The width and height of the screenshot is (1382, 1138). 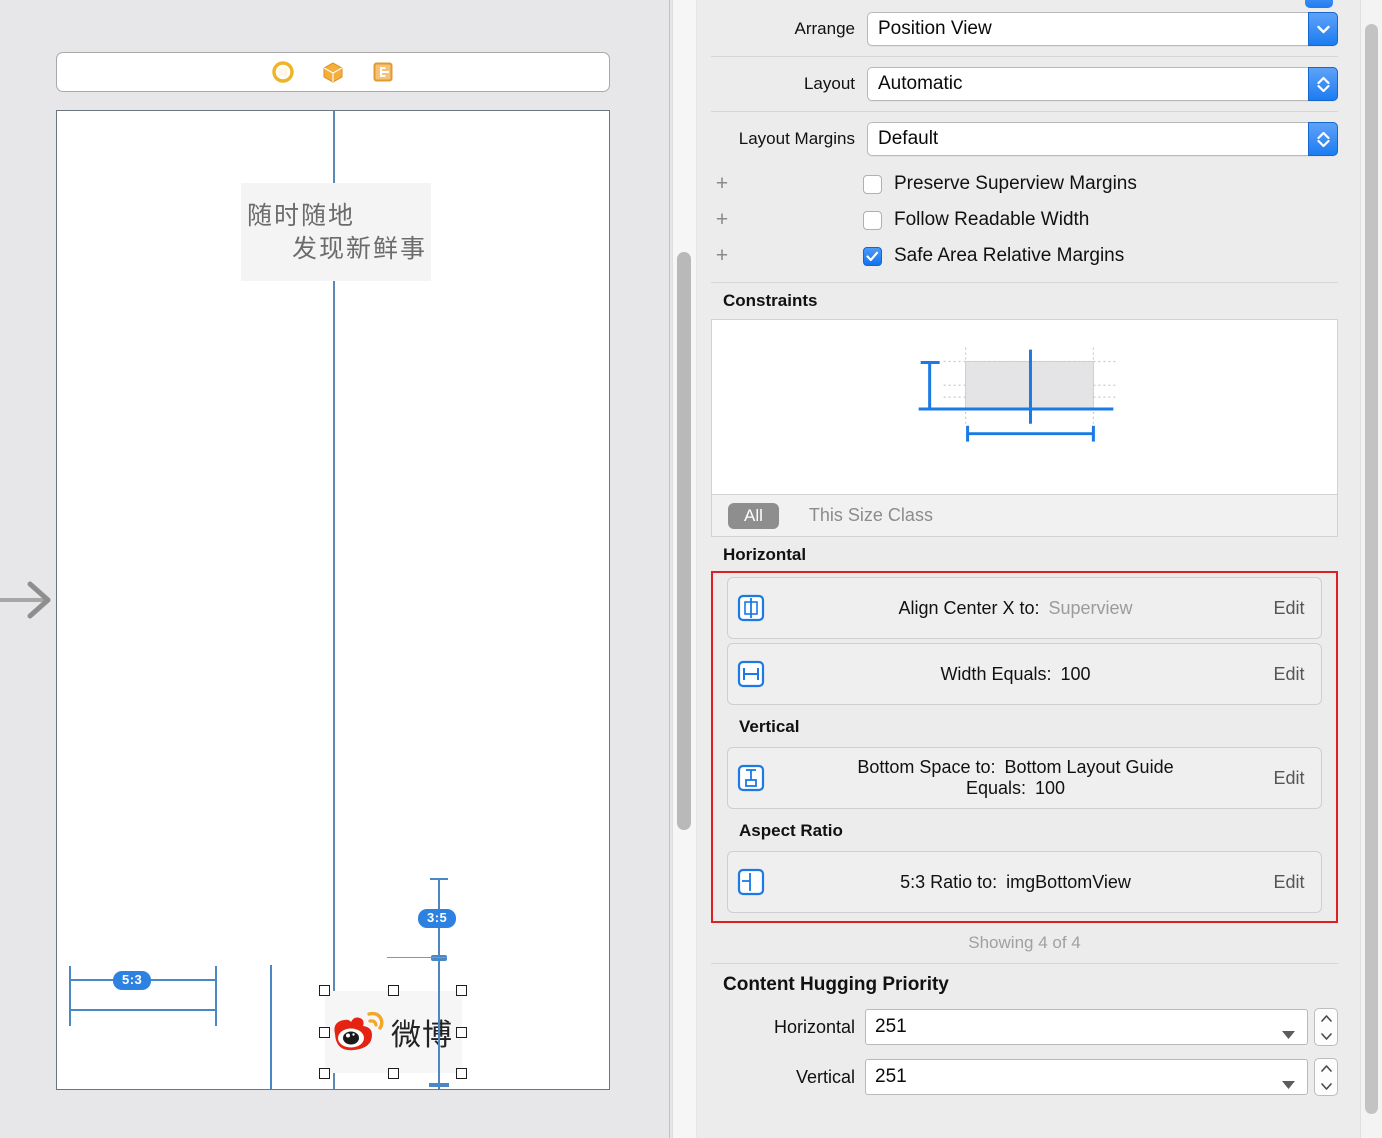 What do you see at coordinates (969, 607) in the screenshot?
I see `constraint-label: Align Center X to:` at bounding box center [969, 607].